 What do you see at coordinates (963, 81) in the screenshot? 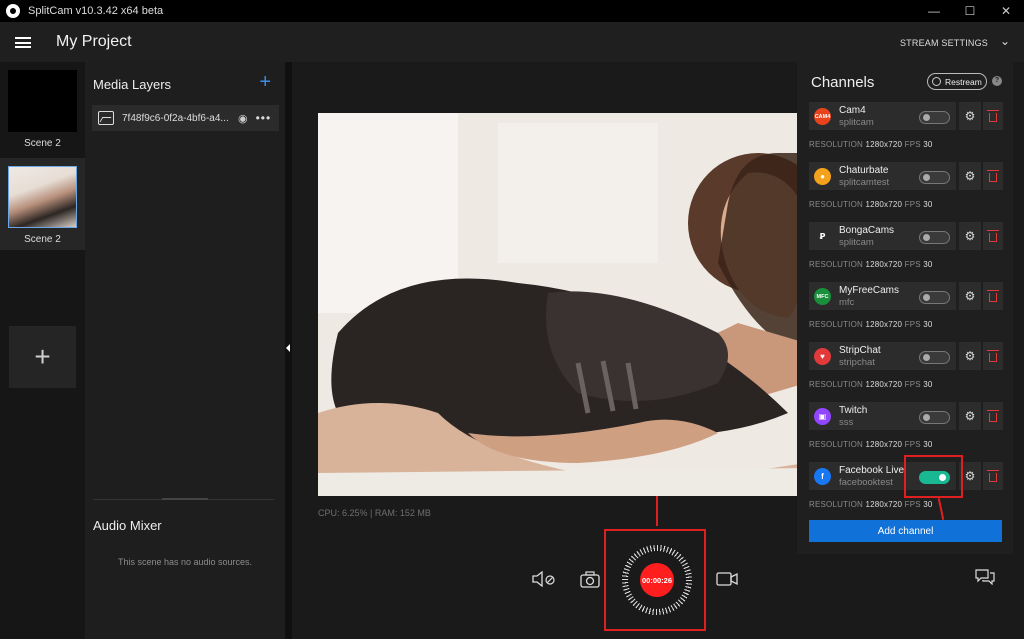
I see `restream-label: Restream` at bounding box center [963, 81].